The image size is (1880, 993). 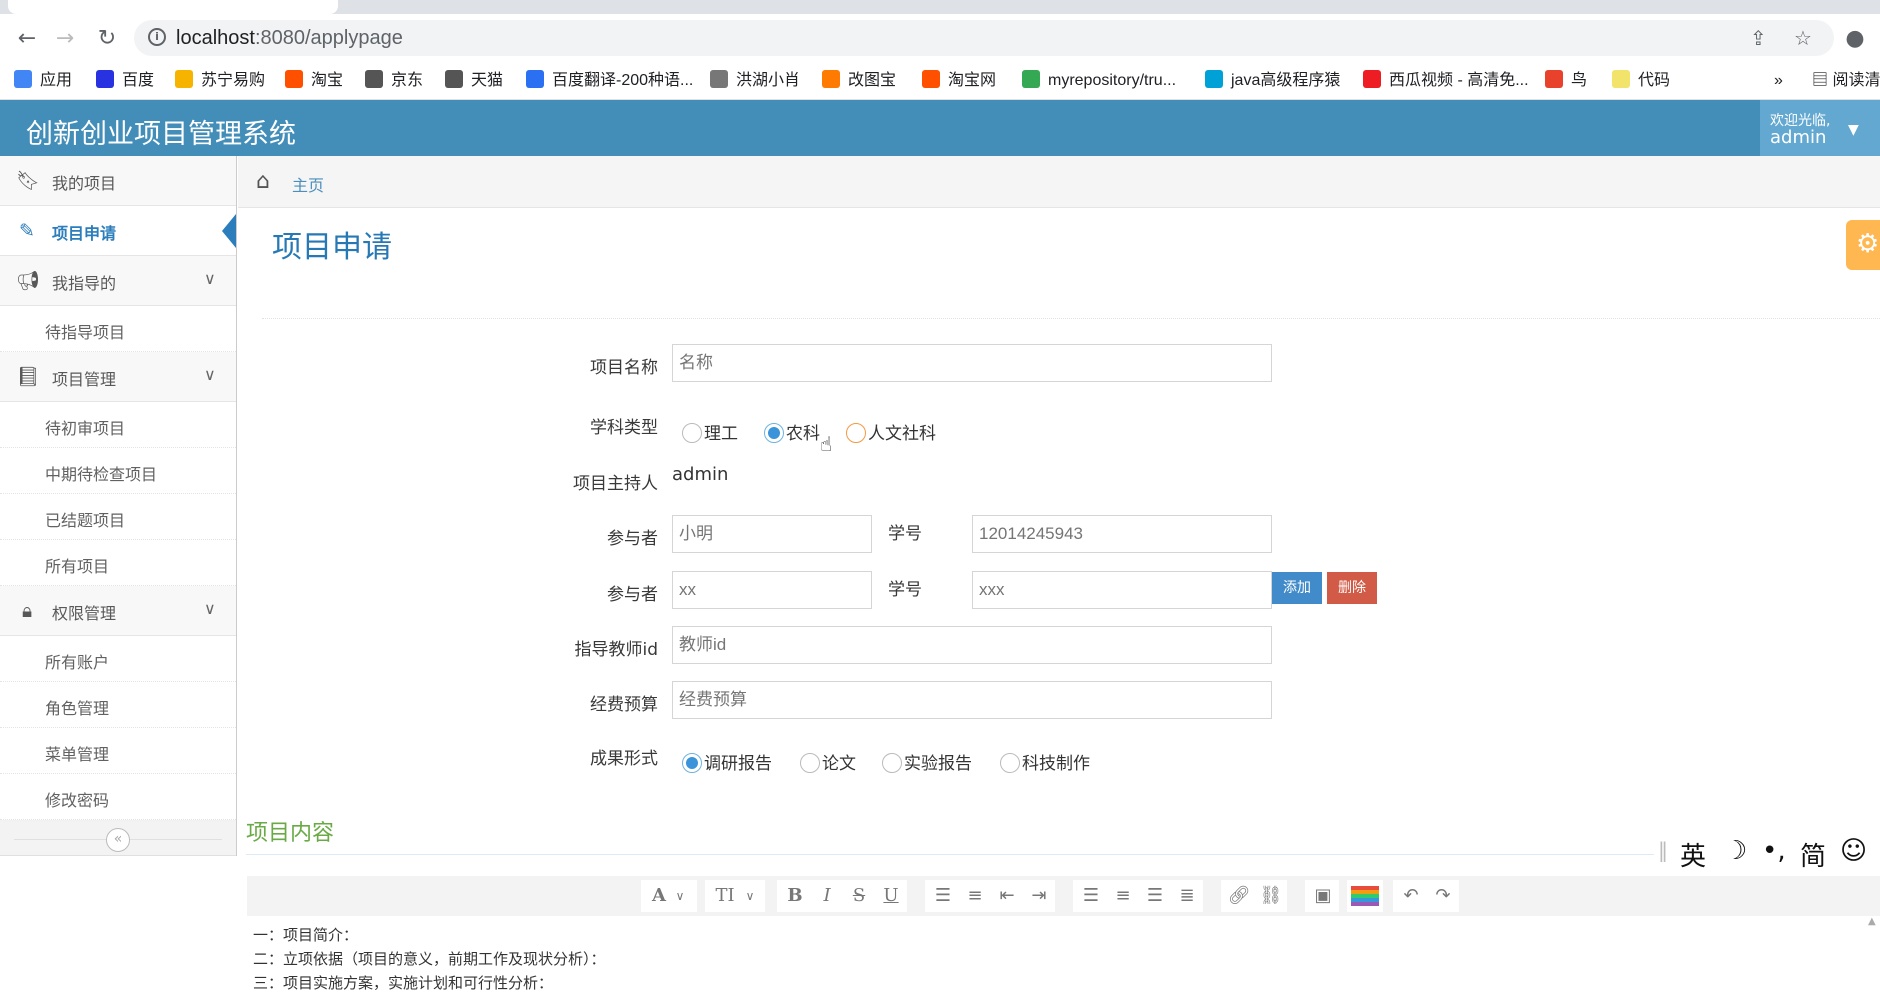 I want to click on url-text: localhost:8080/applypage, so click(x=289, y=38).